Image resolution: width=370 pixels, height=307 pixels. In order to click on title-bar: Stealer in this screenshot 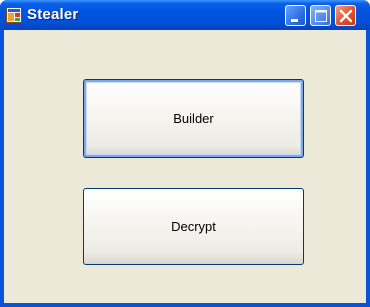, I will do `click(185, 15)`.